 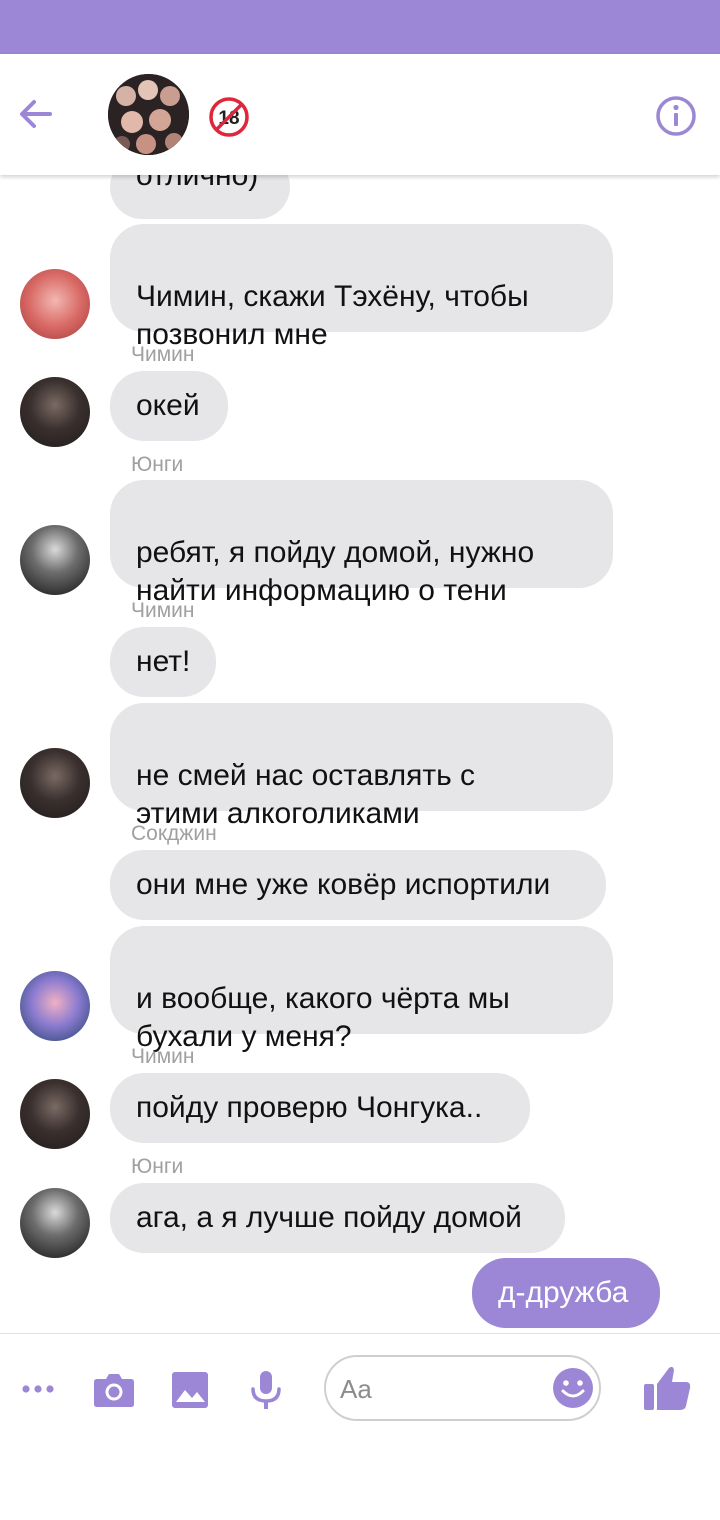 What do you see at coordinates (323, 1017) in the screenshot?
I see `message-text: и вообще, какого чёрта мы бухали у меня?` at bounding box center [323, 1017].